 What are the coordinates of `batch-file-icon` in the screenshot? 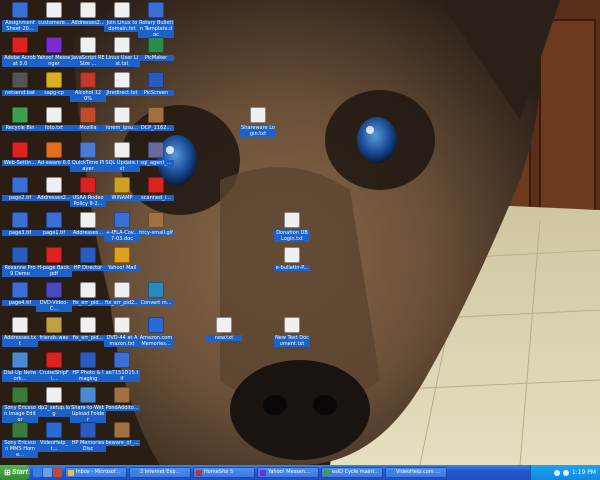 It's located at (20, 80).